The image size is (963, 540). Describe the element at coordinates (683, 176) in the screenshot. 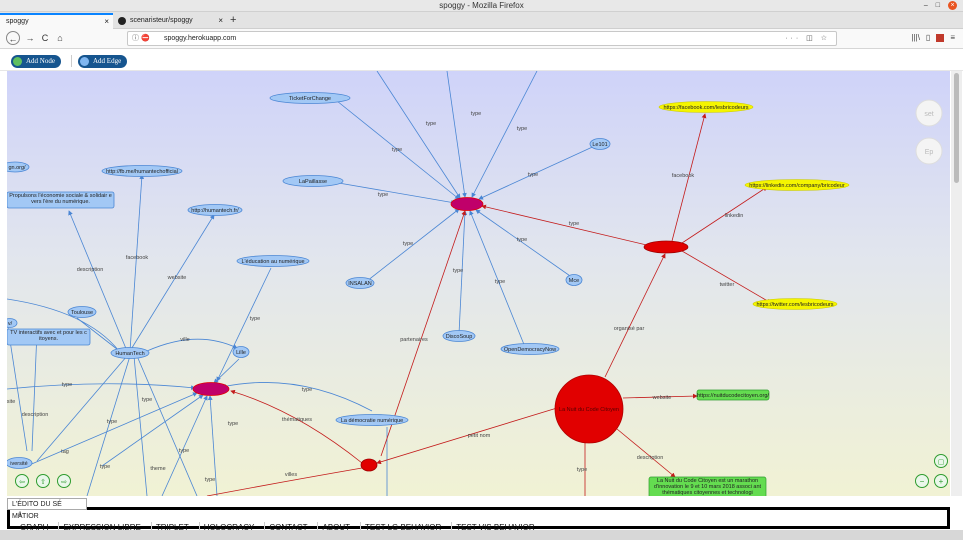

I see `edge-label: facebook` at that location.